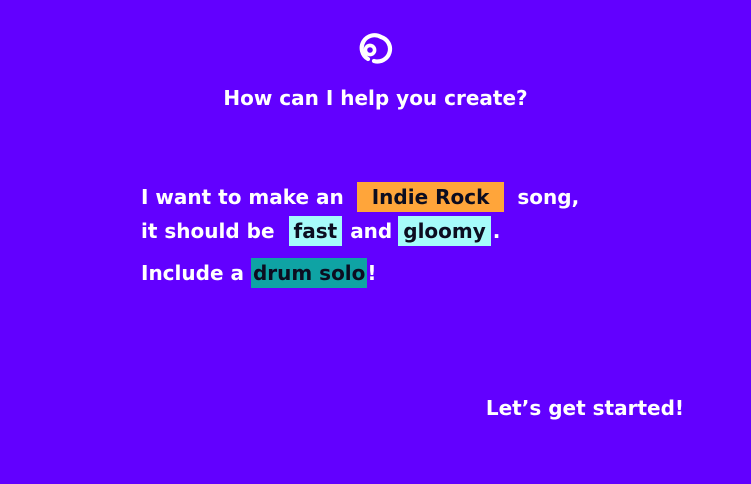 This screenshot has width=751, height=484. What do you see at coordinates (375, 98) in the screenshot?
I see `page-title: How can I help you create?` at bounding box center [375, 98].